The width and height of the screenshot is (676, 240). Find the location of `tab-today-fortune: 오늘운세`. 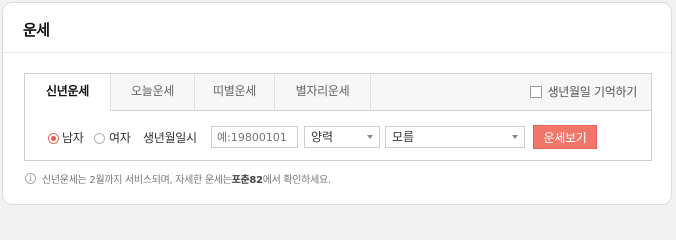

tab-today-fortune: 오늘운세 is located at coordinates (153, 92).